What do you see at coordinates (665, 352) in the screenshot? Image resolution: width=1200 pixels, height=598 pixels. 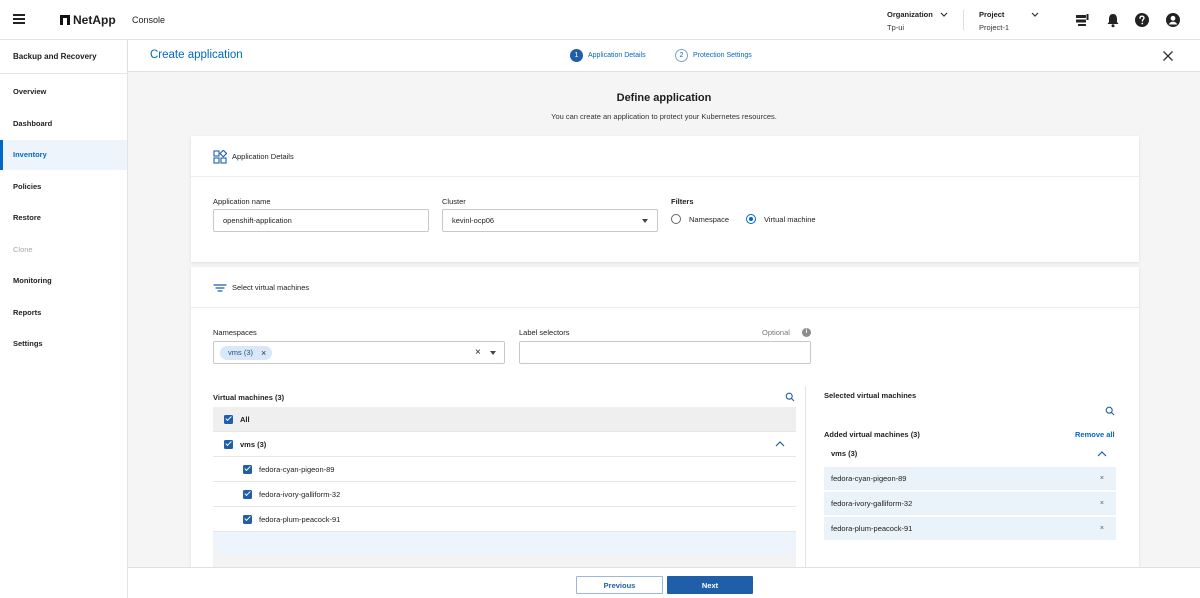 I see `label-selectors-input` at bounding box center [665, 352].